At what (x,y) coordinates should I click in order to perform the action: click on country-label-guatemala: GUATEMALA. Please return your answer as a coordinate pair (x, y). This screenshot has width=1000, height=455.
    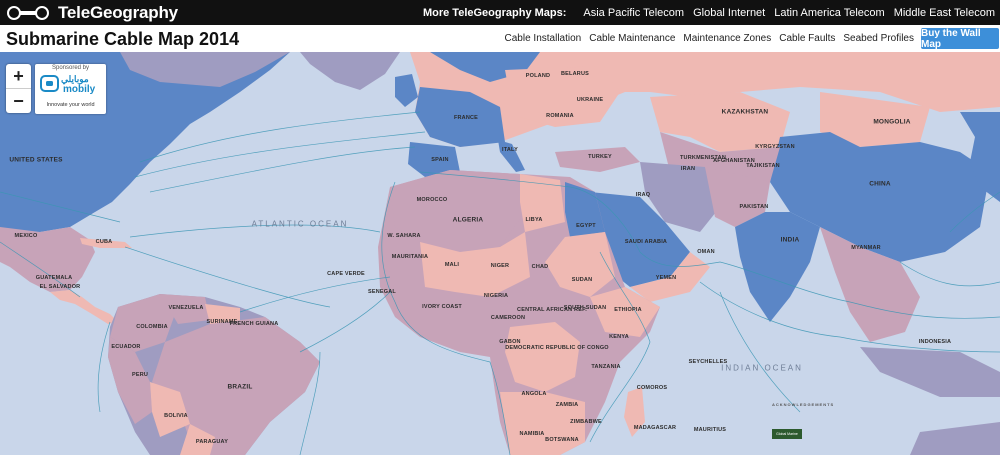
    Looking at the image, I should click on (54, 278).